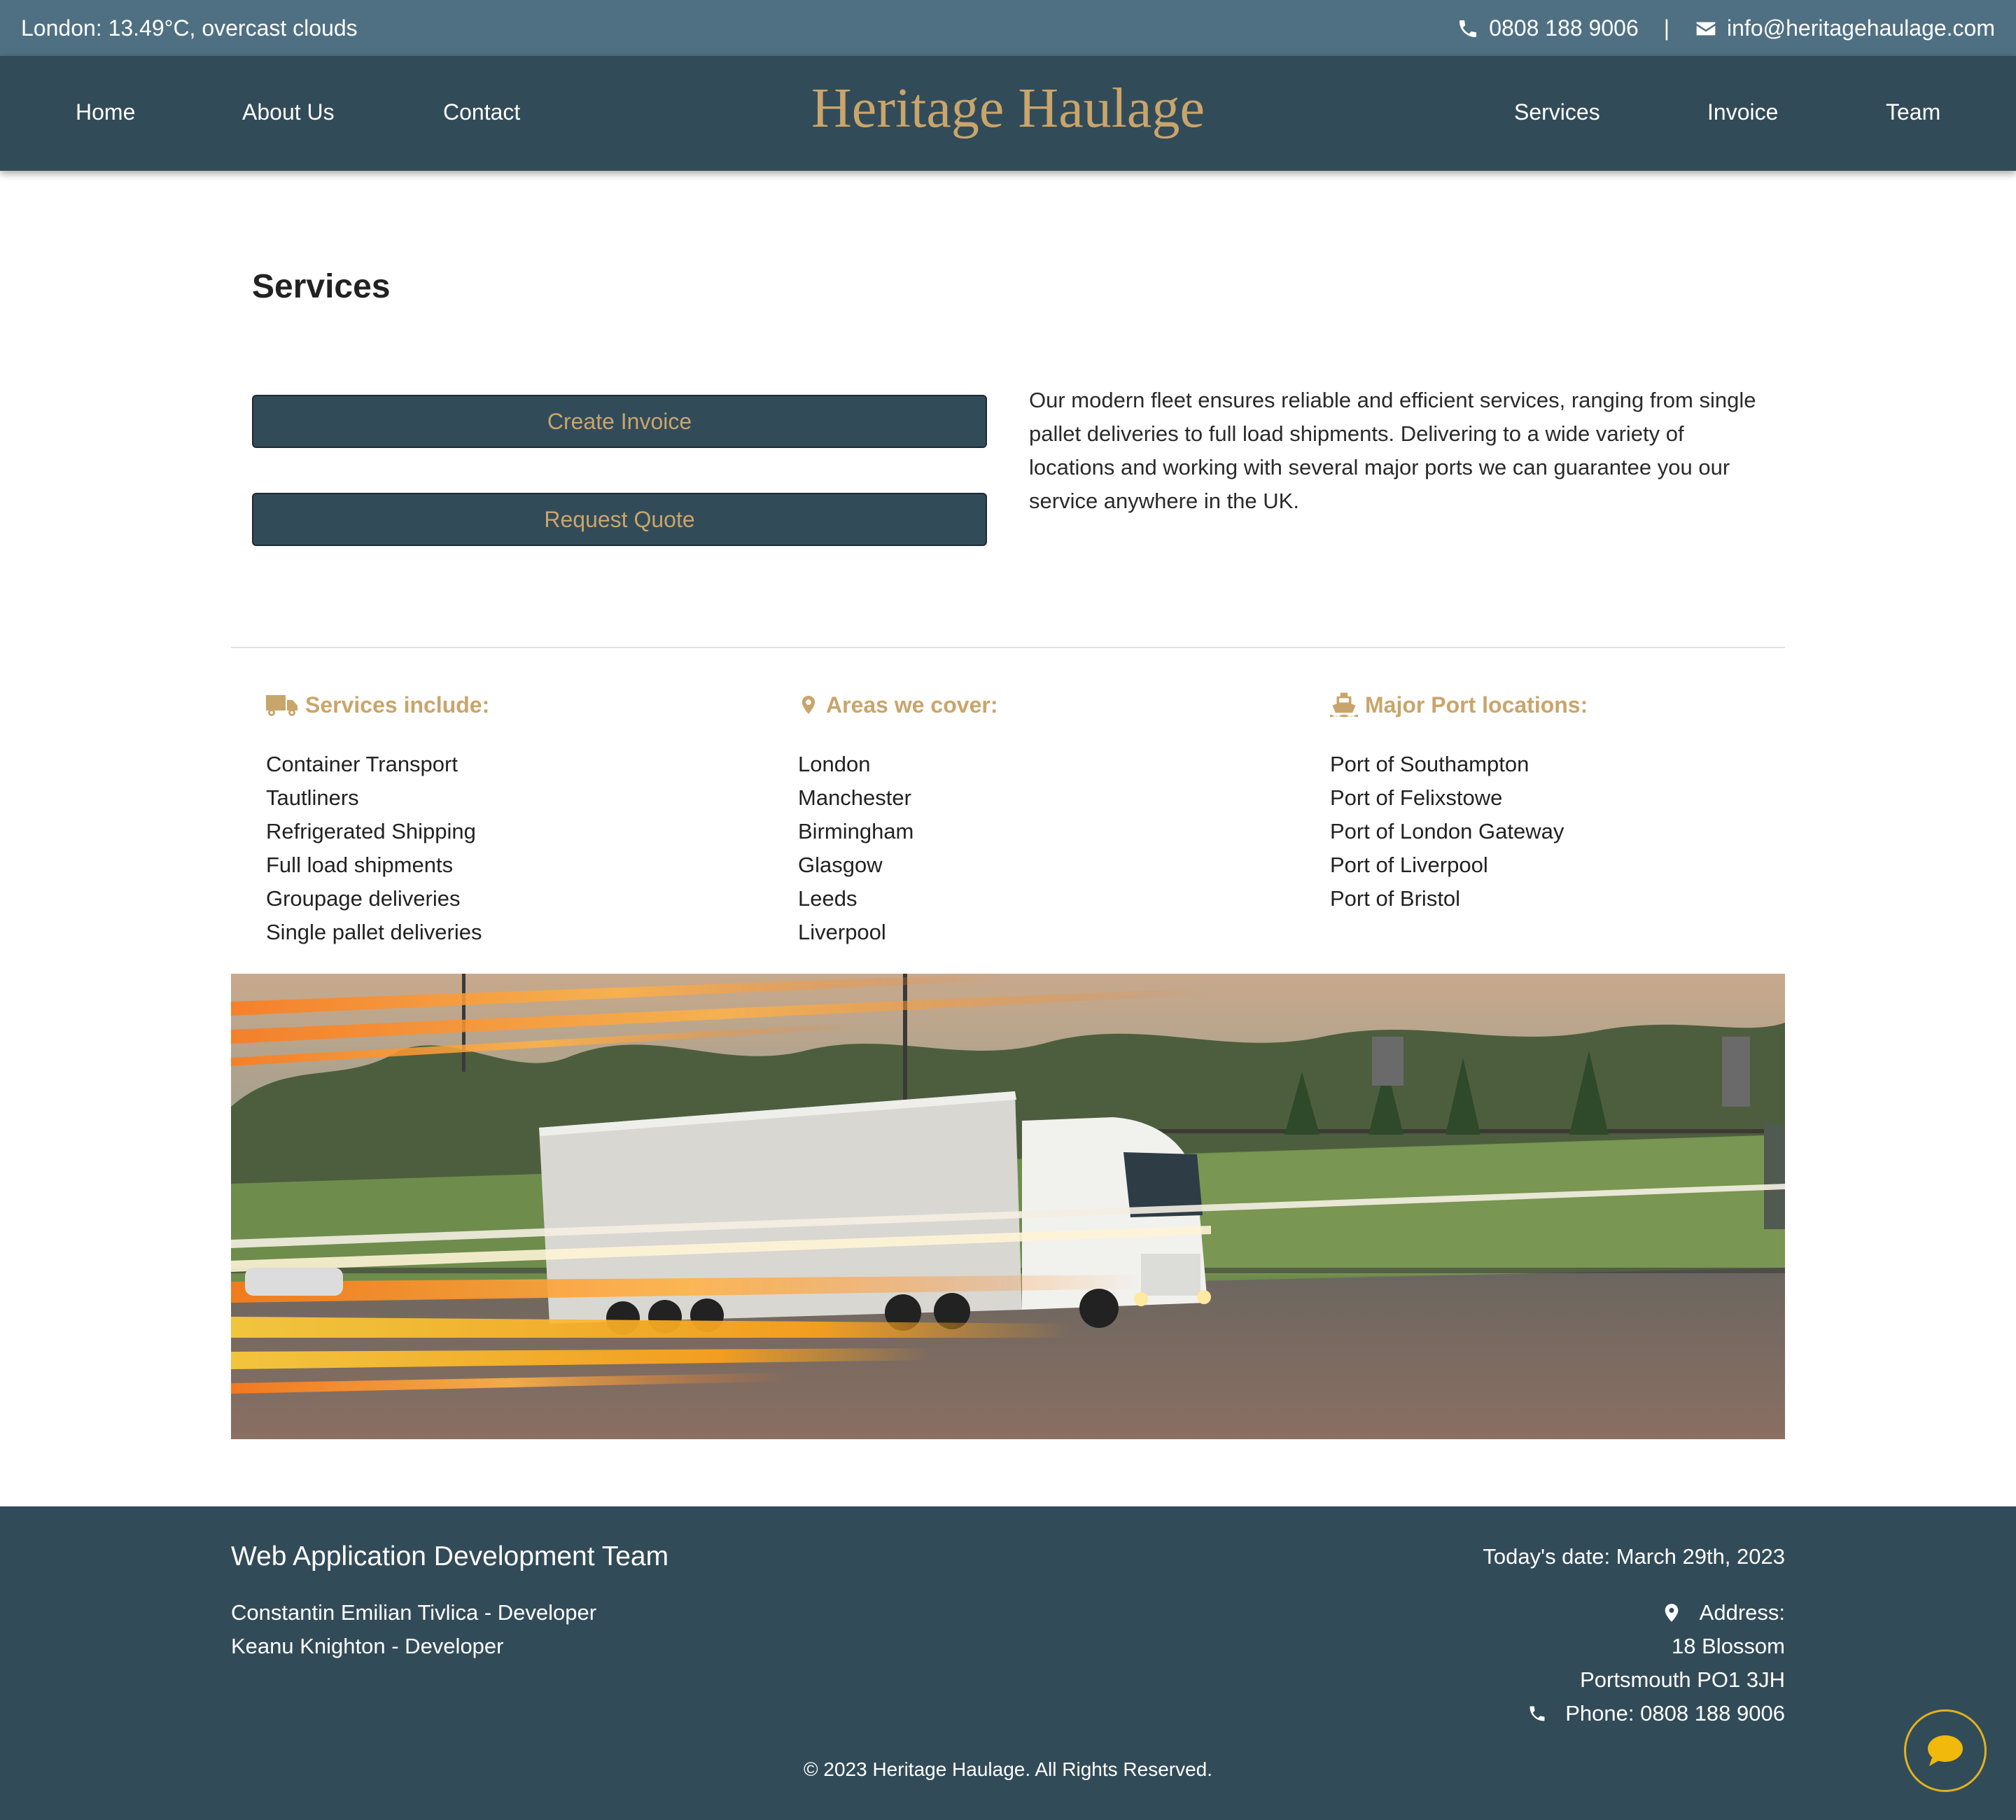  Describe the element at coordinates (619, 421) in the screenshot. I see `create-invoice-button: Create Invoice` at that location.